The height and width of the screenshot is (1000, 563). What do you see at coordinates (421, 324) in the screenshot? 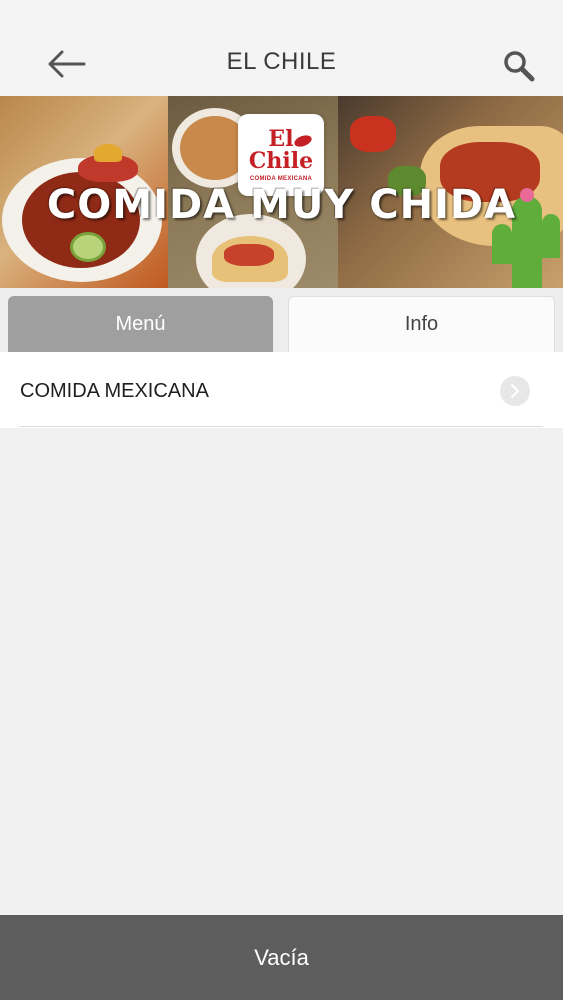
I see `tab-info: Info` at bounding box center [421, 324].